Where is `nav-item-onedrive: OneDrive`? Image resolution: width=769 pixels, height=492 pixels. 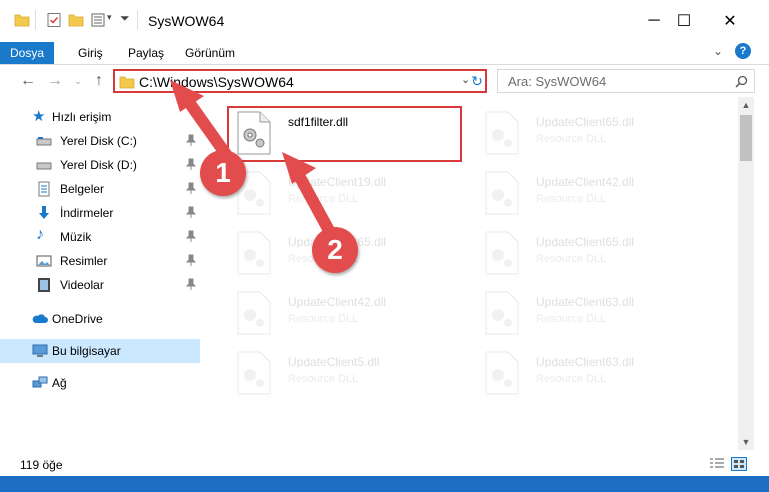
nav-item-onedrive: OneDrive is located at coordinates (100, 319).